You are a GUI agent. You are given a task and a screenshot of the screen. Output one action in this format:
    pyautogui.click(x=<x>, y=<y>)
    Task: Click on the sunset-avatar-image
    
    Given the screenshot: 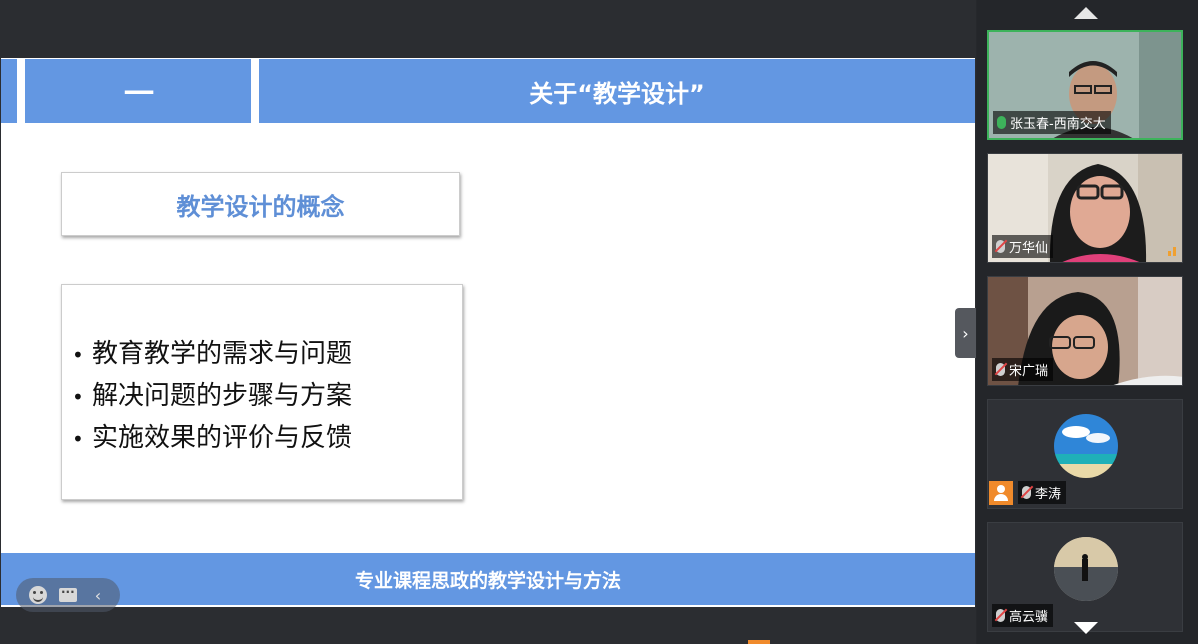 What is the action you would take?
    pyautogui.click(x=1086, y=569)
    